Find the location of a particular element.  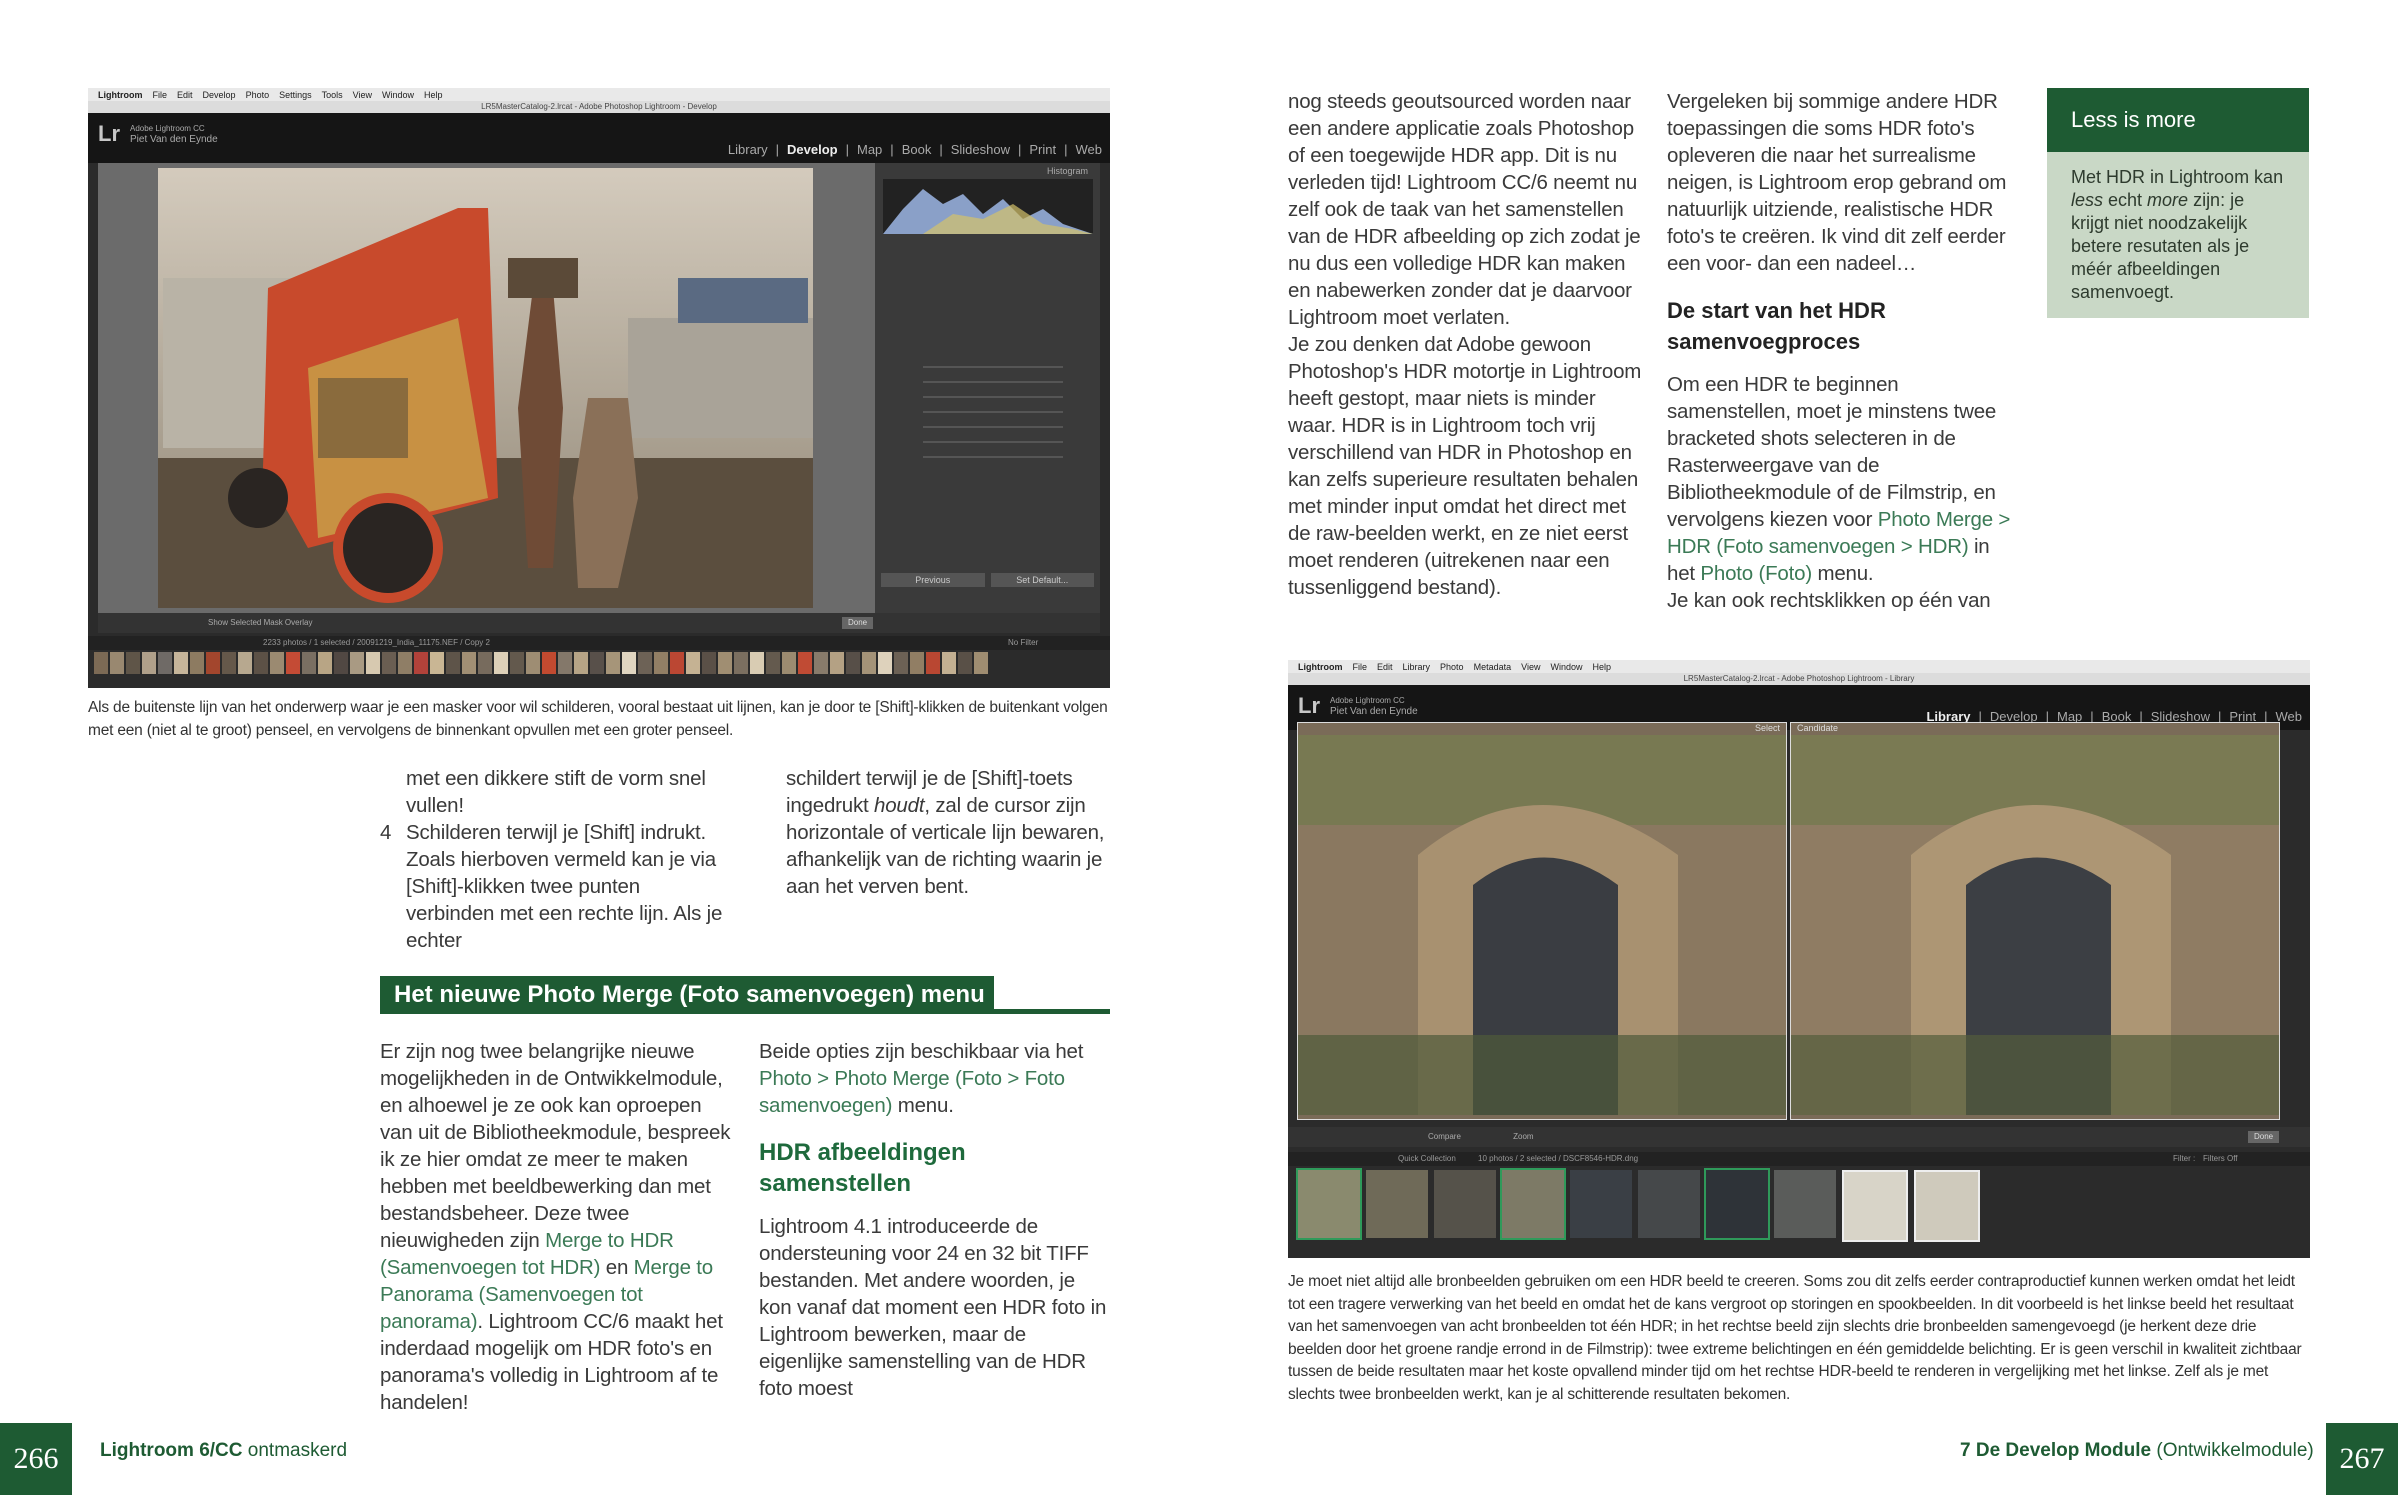

module-develop: Develop is located at coordinates (812, 149).